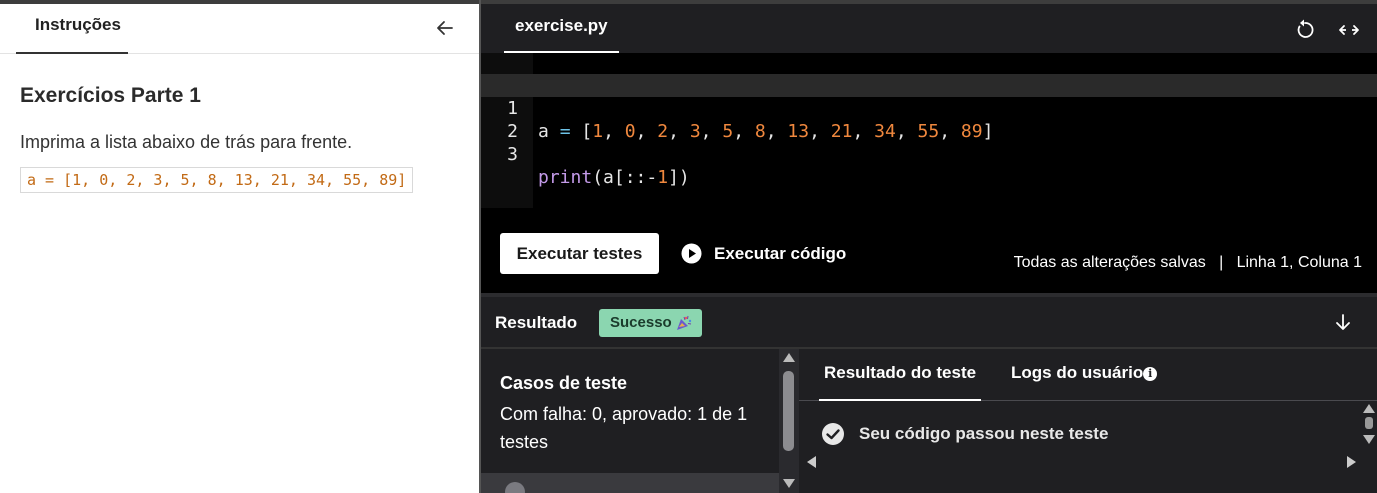  Describe the element at coordinates (72, 29) in the screenshot. I see `tab-instructions: Instruções` at that location.